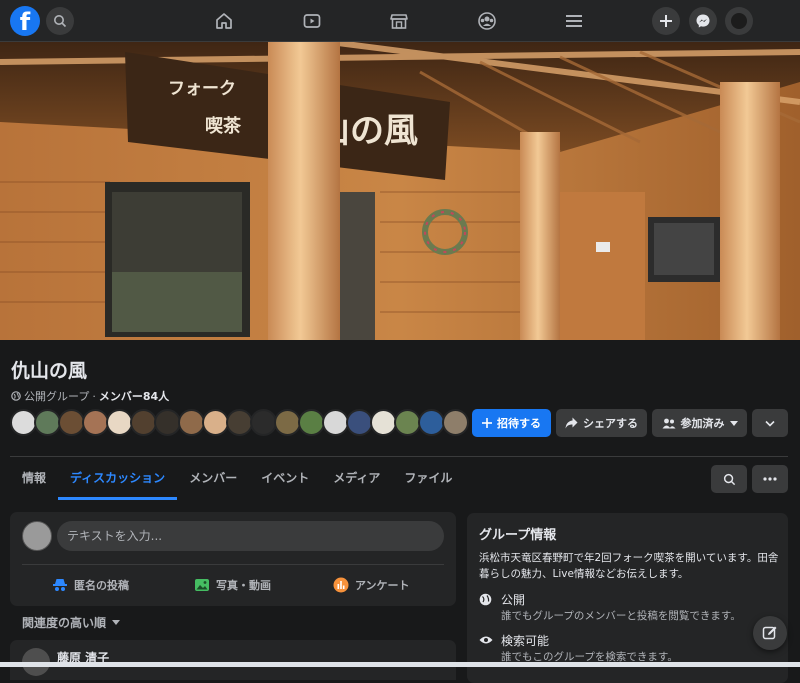 Image resolution: width=800 pixels, height=683 pixels. I want to click on home-icon, so click(224, 21).